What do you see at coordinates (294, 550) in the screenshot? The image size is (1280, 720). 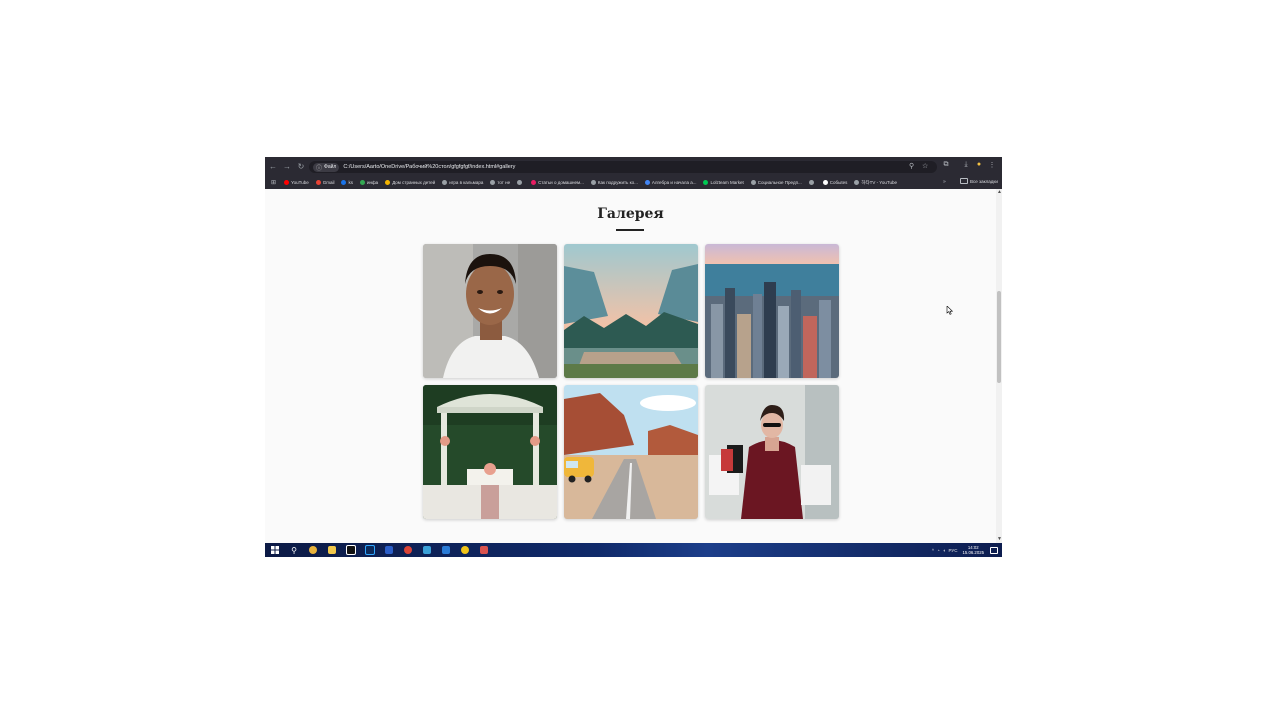 I see `search-icon: ⚲` at bounding box center [294, 550].